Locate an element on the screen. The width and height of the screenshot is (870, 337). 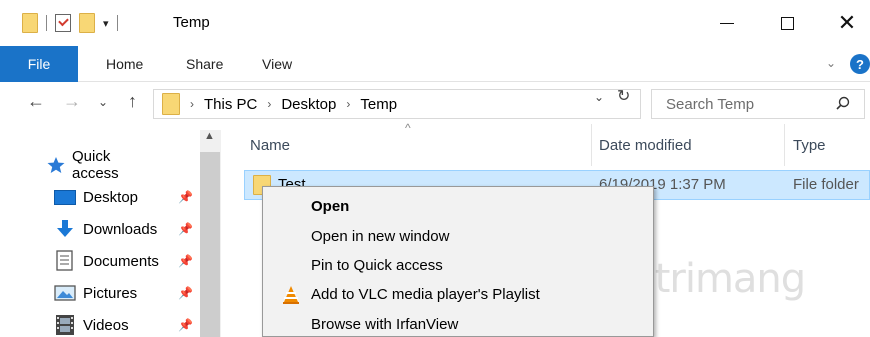
tab-share: Share is located at coordinates (204, 64).